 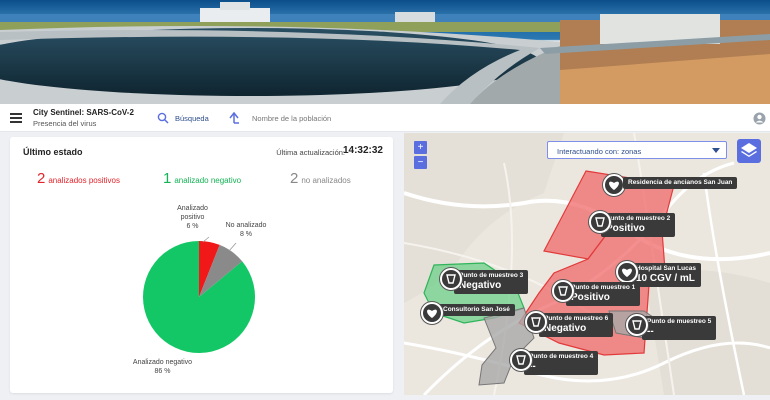 What do you see at coordinates (16, 118) in the screenshot?
I see `hamburger-menu-icon` at bounding box center [16, 118].